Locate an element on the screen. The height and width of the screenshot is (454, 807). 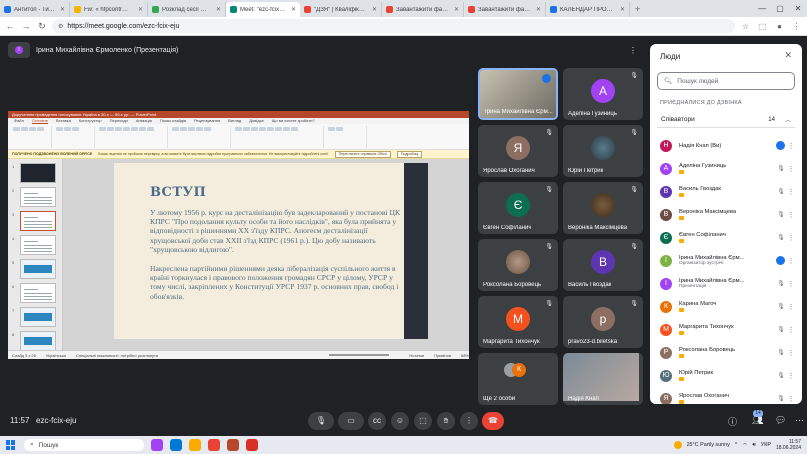
ppt-menu-item: Довідка is located at coordinates (256, 121).